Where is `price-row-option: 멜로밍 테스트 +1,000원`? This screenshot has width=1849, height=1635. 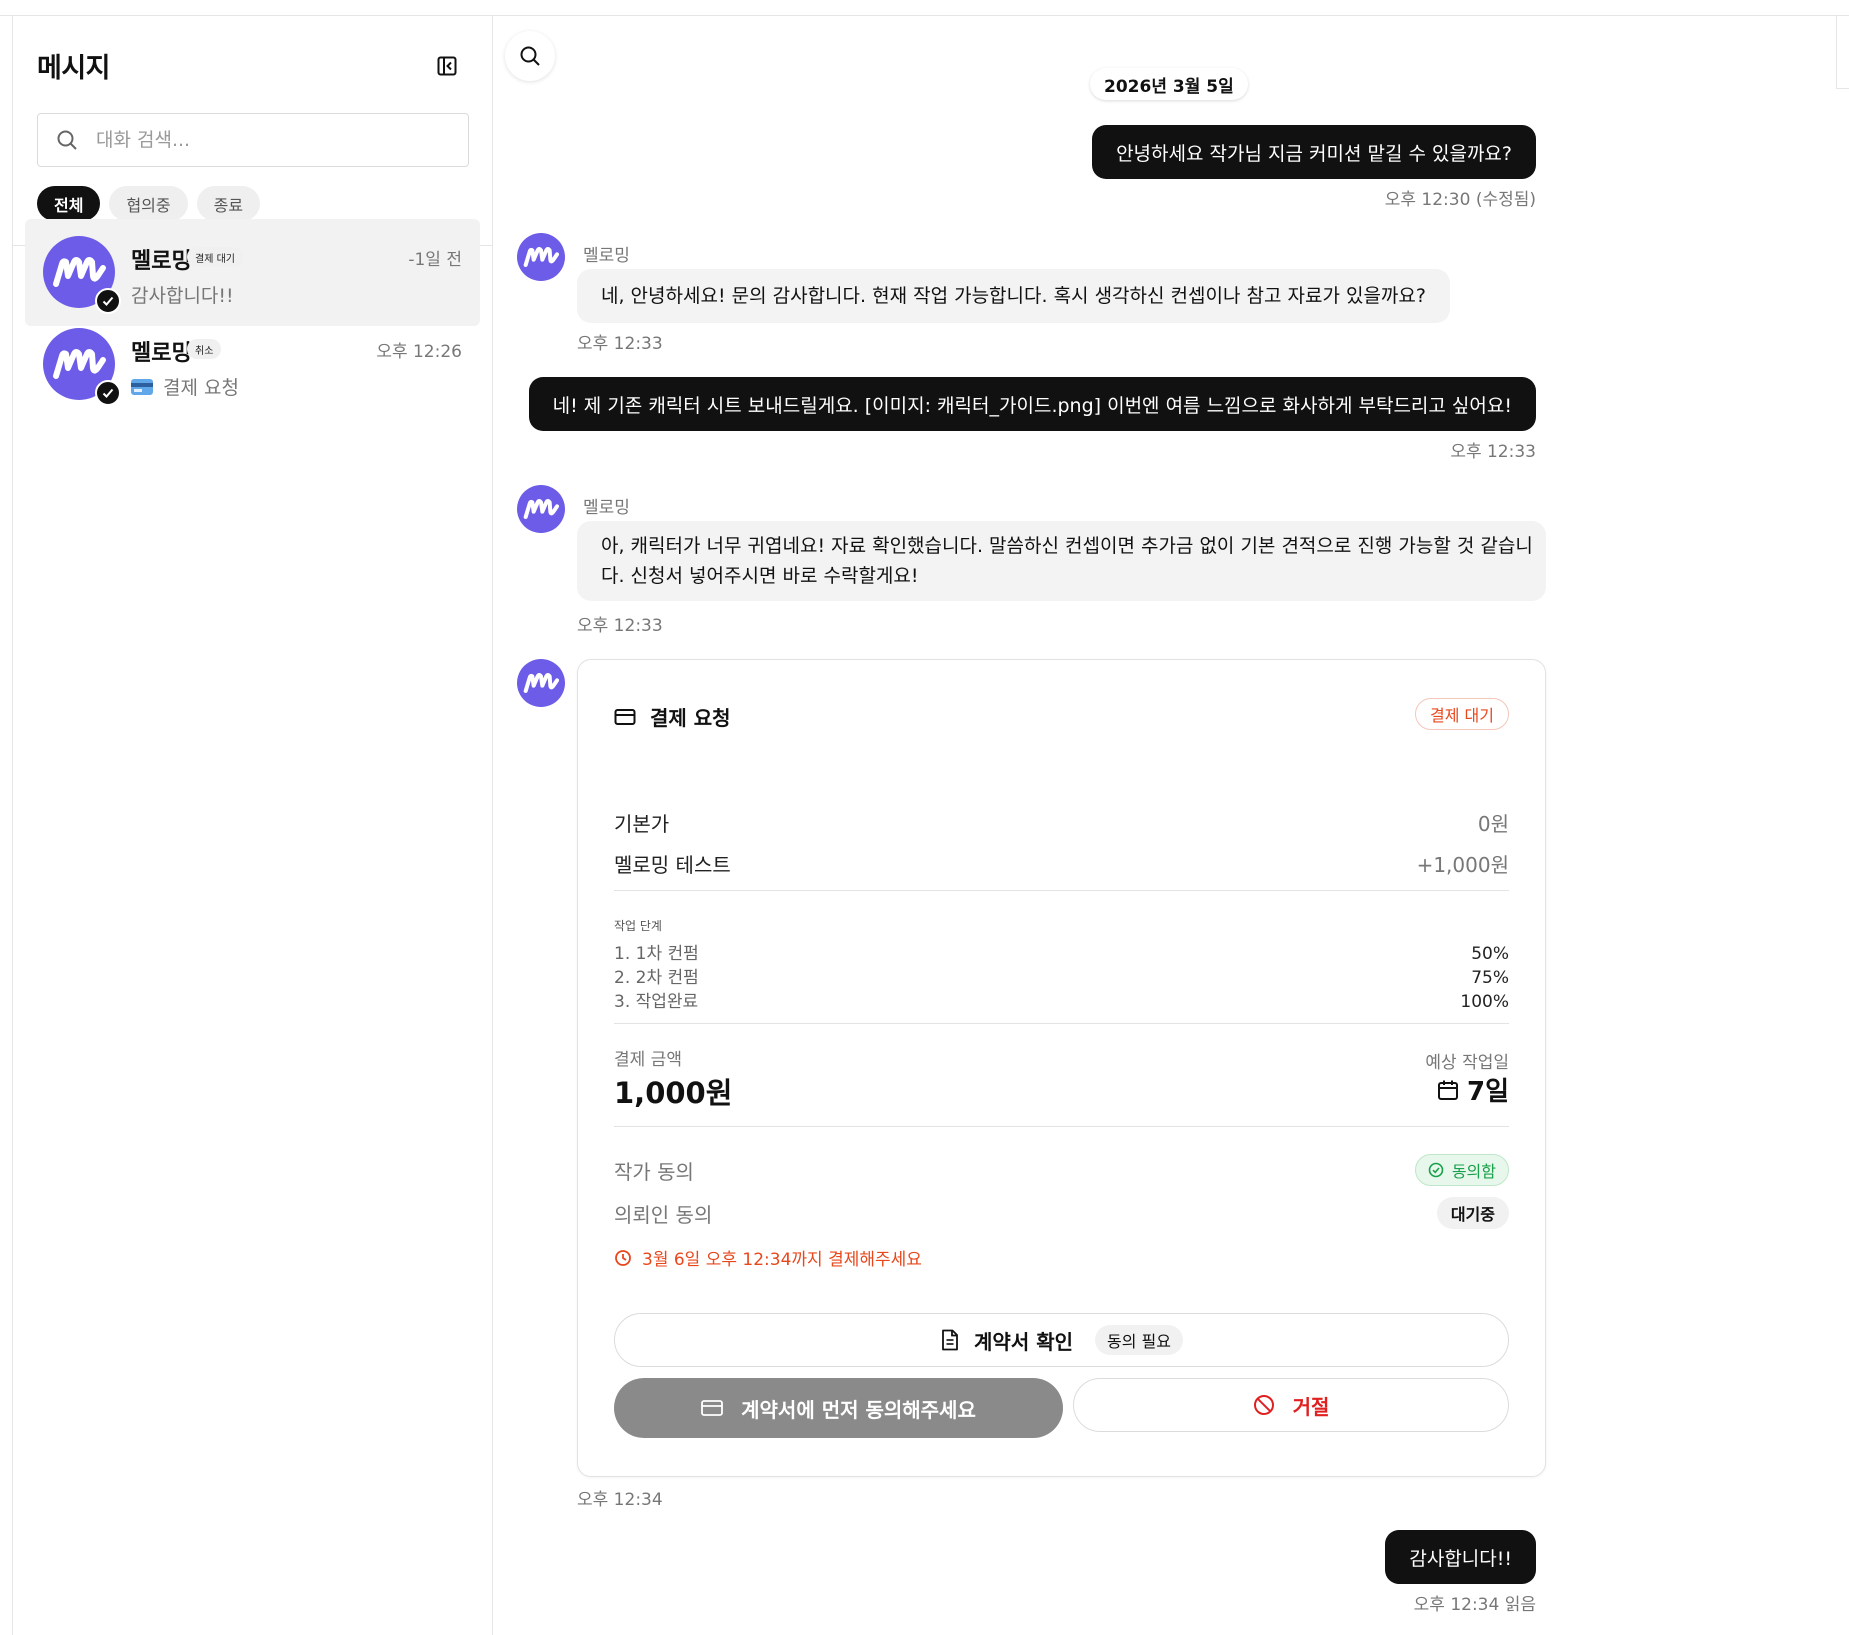
price-row-option: 멜로밍 테스트 +1,000원 is located at coordinates (1061, 863).